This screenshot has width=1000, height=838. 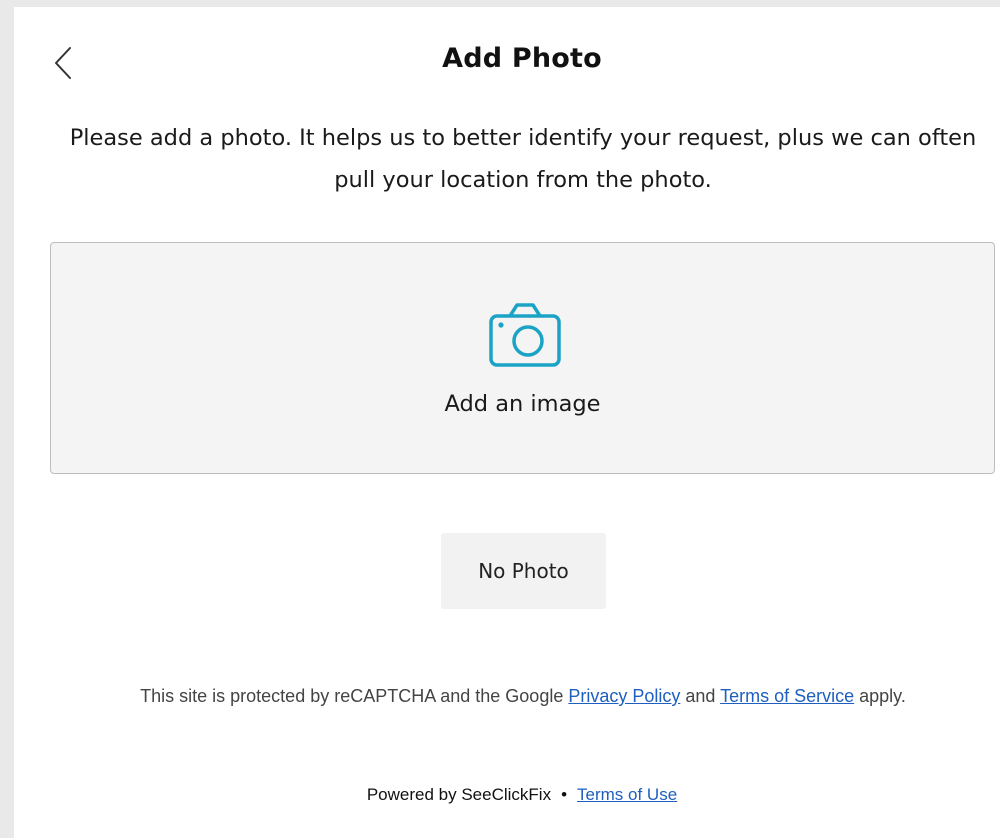 What do you see at coordinates (522, 404) in the screenshot?
I see `add-image-label: Add an image` at bounding box center [522, 404].